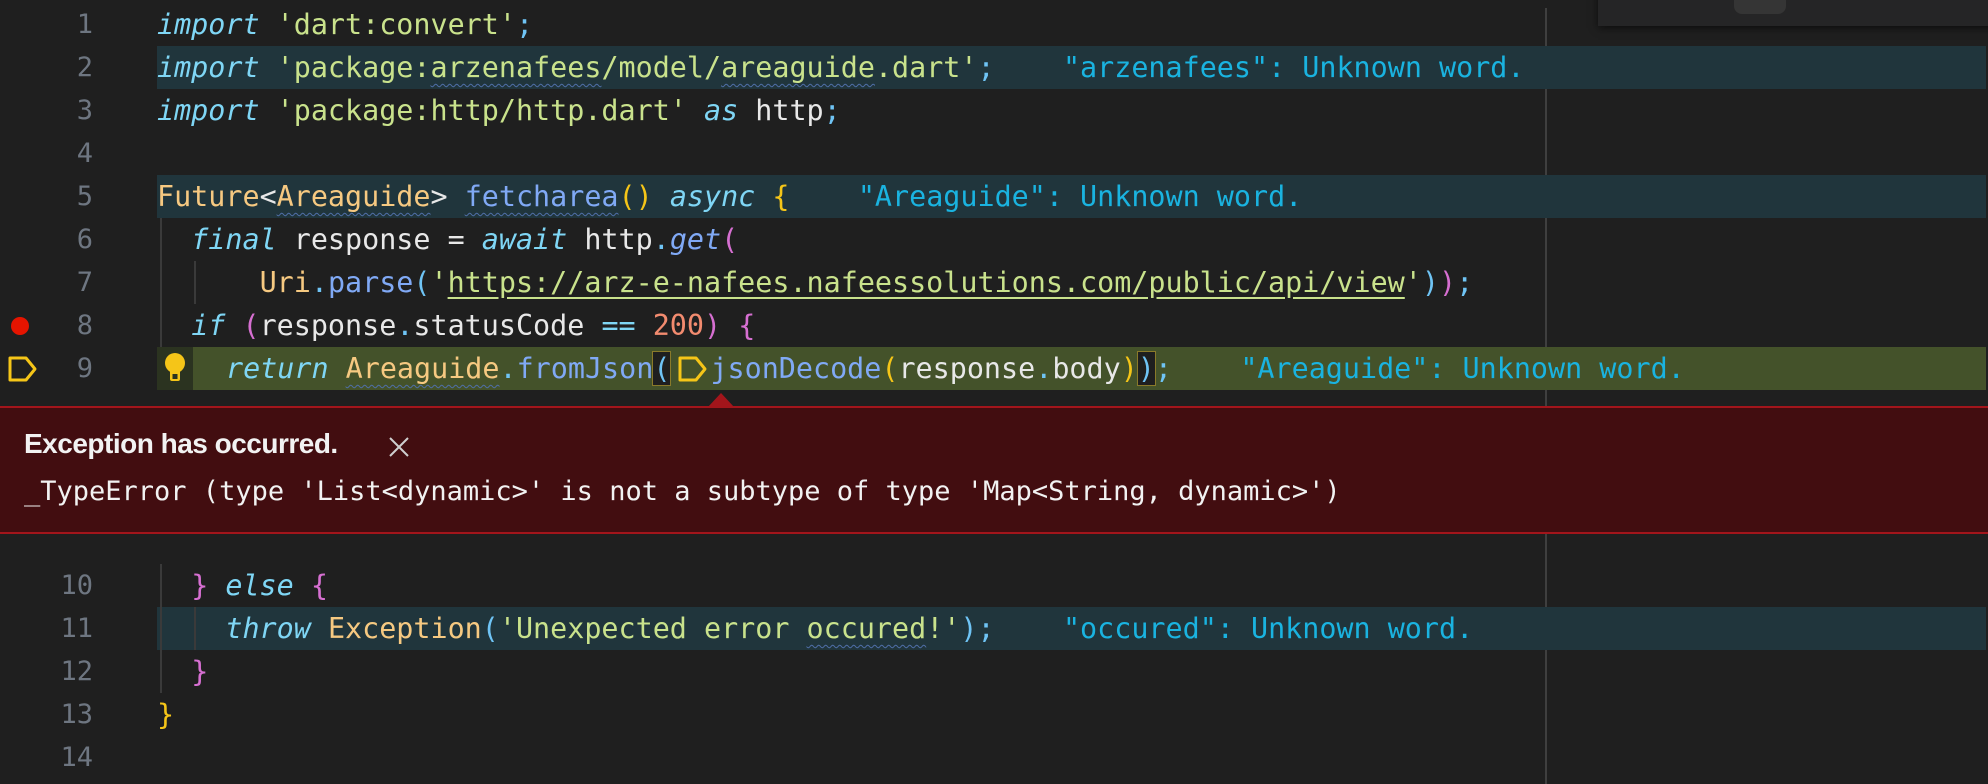 The height and width of the screenshot is (784, 1988). Describe the element at coordinates (84, 282) in the screenshot. I see `line-number: 7` at that location.